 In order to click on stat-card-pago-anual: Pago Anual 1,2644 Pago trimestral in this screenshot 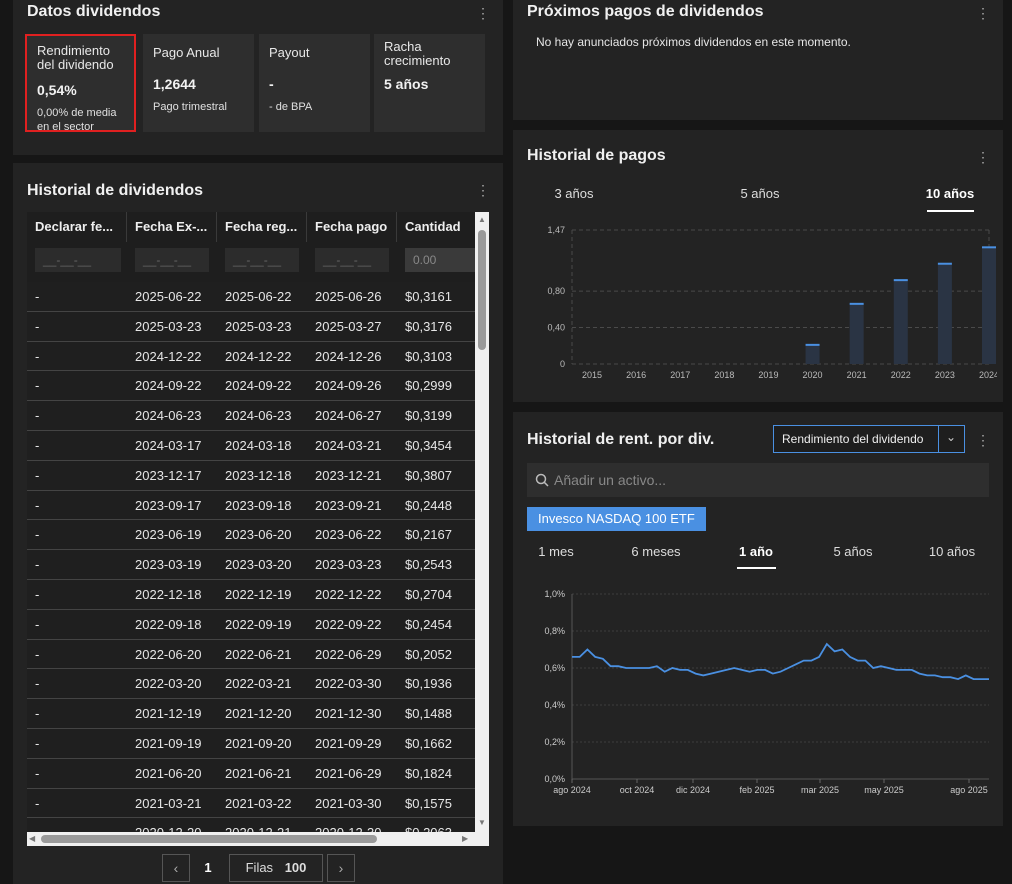, I will do `click(198, 83)`.